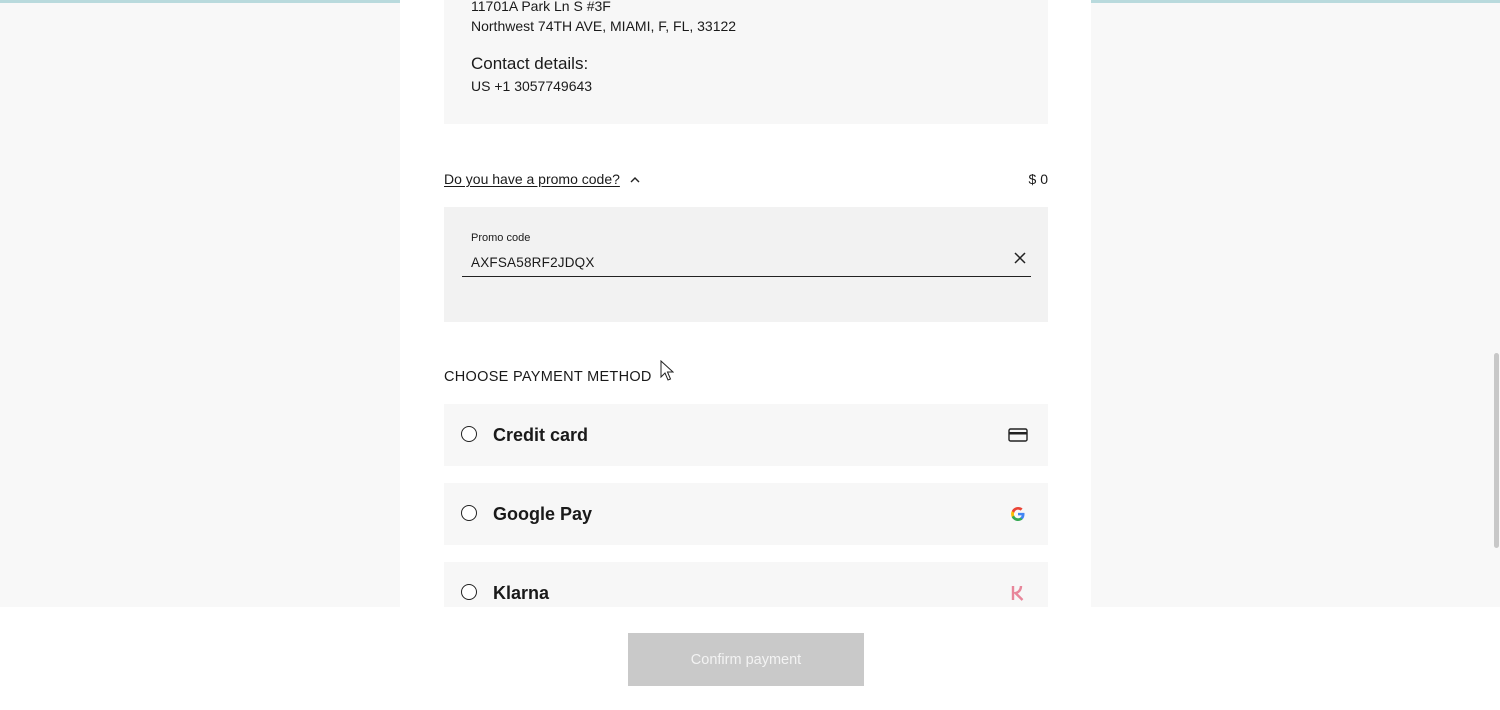  What do you see at coordinates (532, 179) in the screenshot?
I see `promo-code-toggle-label: Do you have a promo code?` at bounding box center [532, 179].